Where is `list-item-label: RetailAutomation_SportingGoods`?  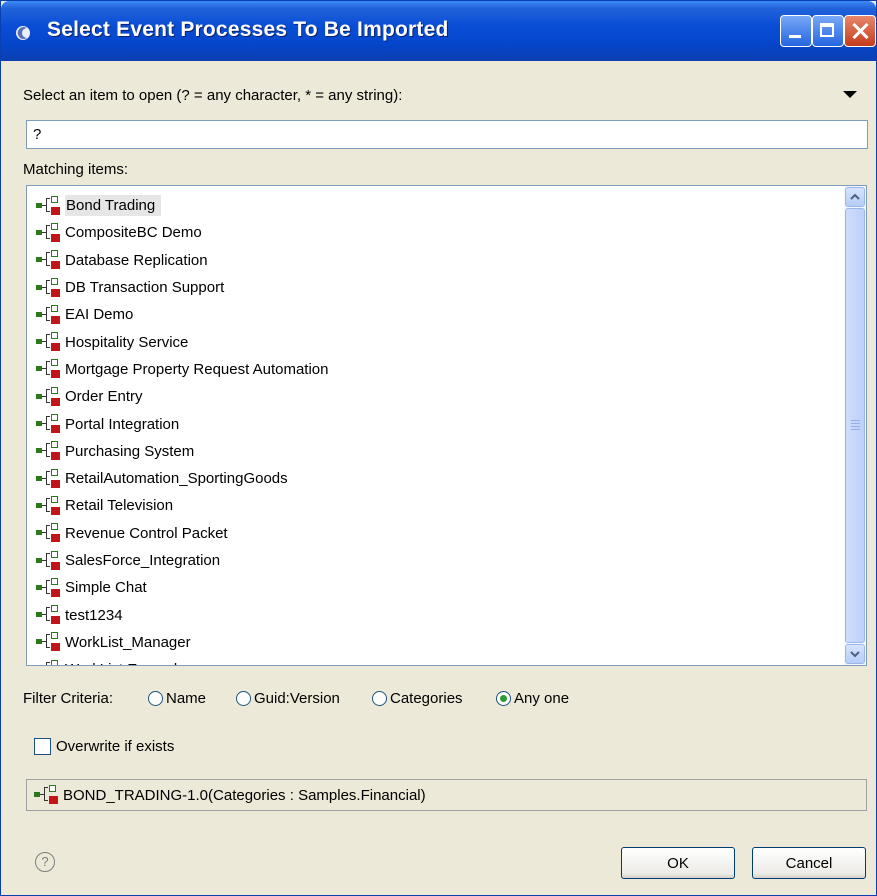 list-item-label: RetailAutomation_SportingGoods is located at coordinates (176, 479).